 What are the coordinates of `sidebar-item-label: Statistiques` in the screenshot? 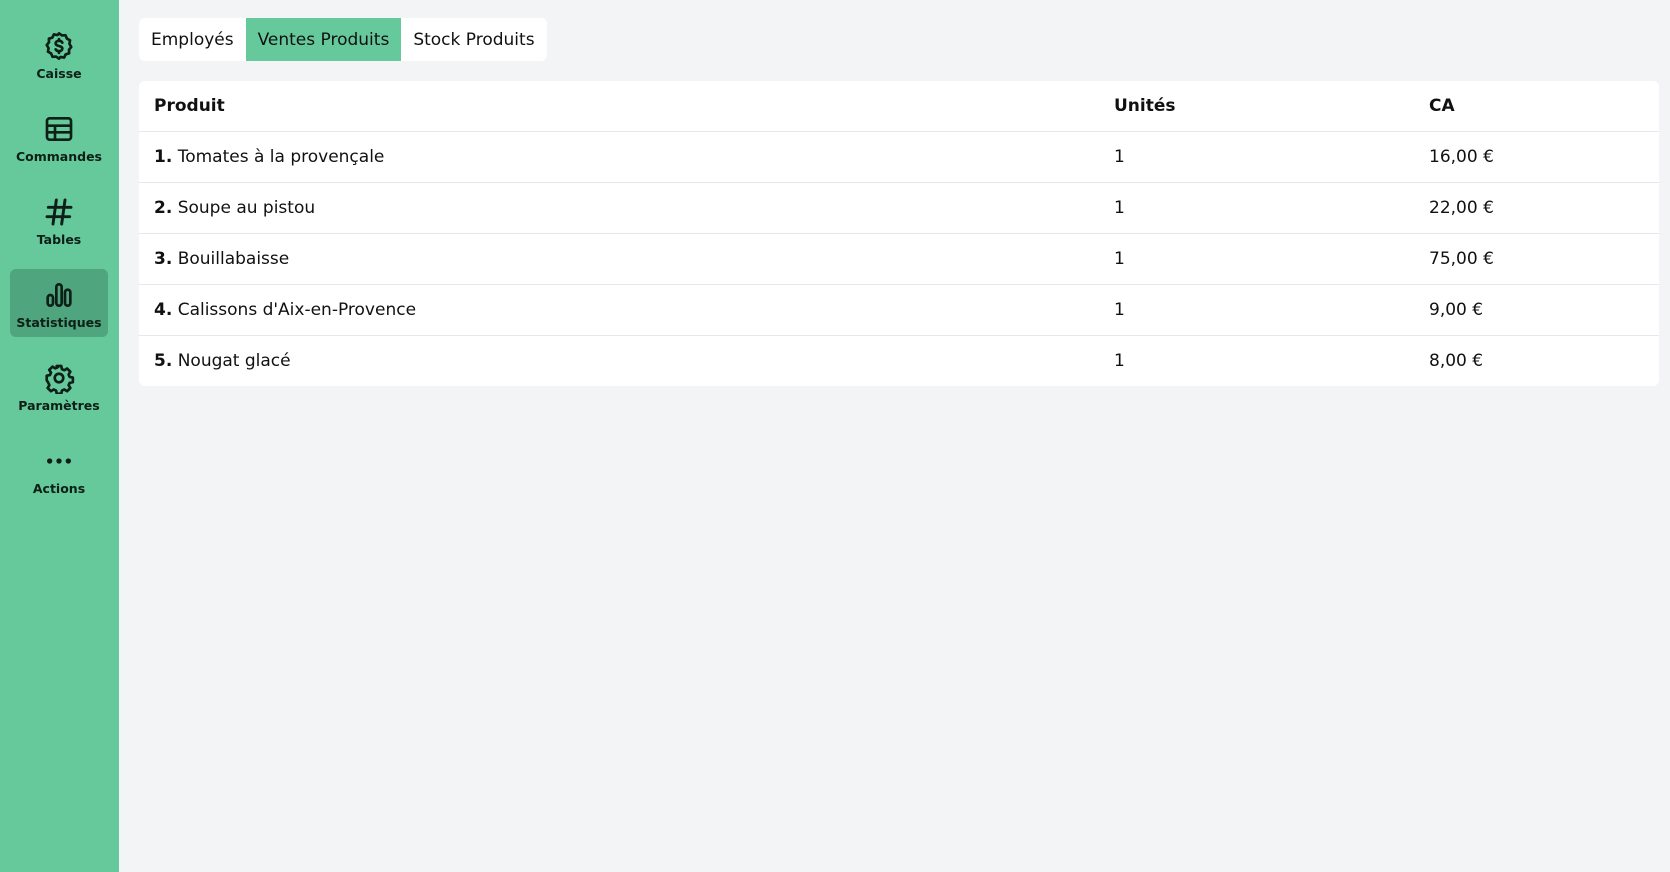 It's located at (59, 322).